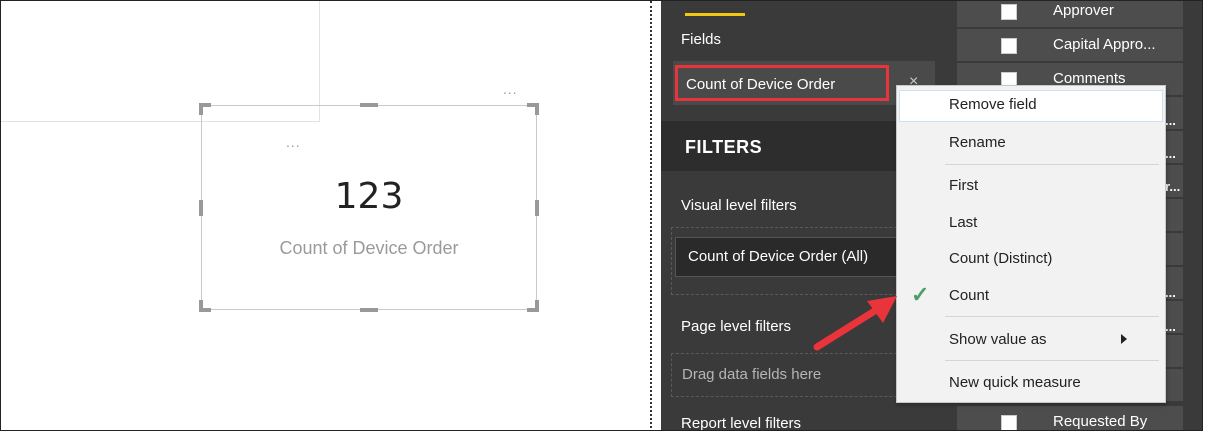 This screenshot has height=433, width=1205. I want to click on field-label: Requested By, so click(1100, 421).